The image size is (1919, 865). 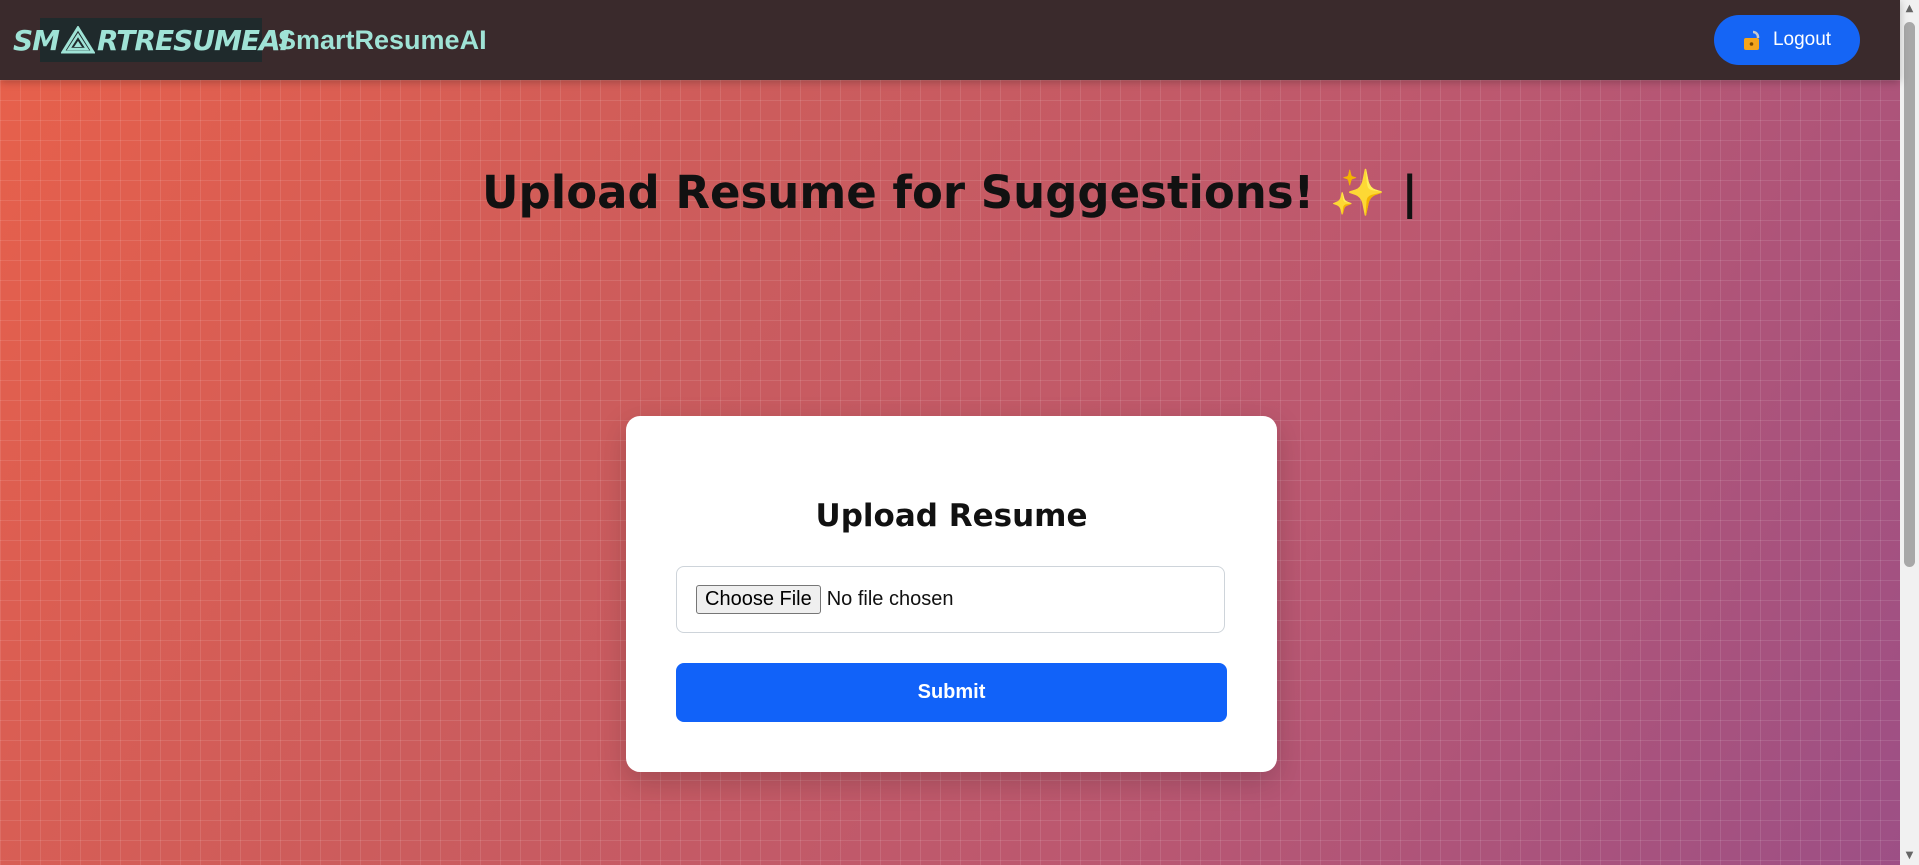 I want to click on page-title: Upload Resume for Suggestions! ✨ |, so click(x=950, y=192).